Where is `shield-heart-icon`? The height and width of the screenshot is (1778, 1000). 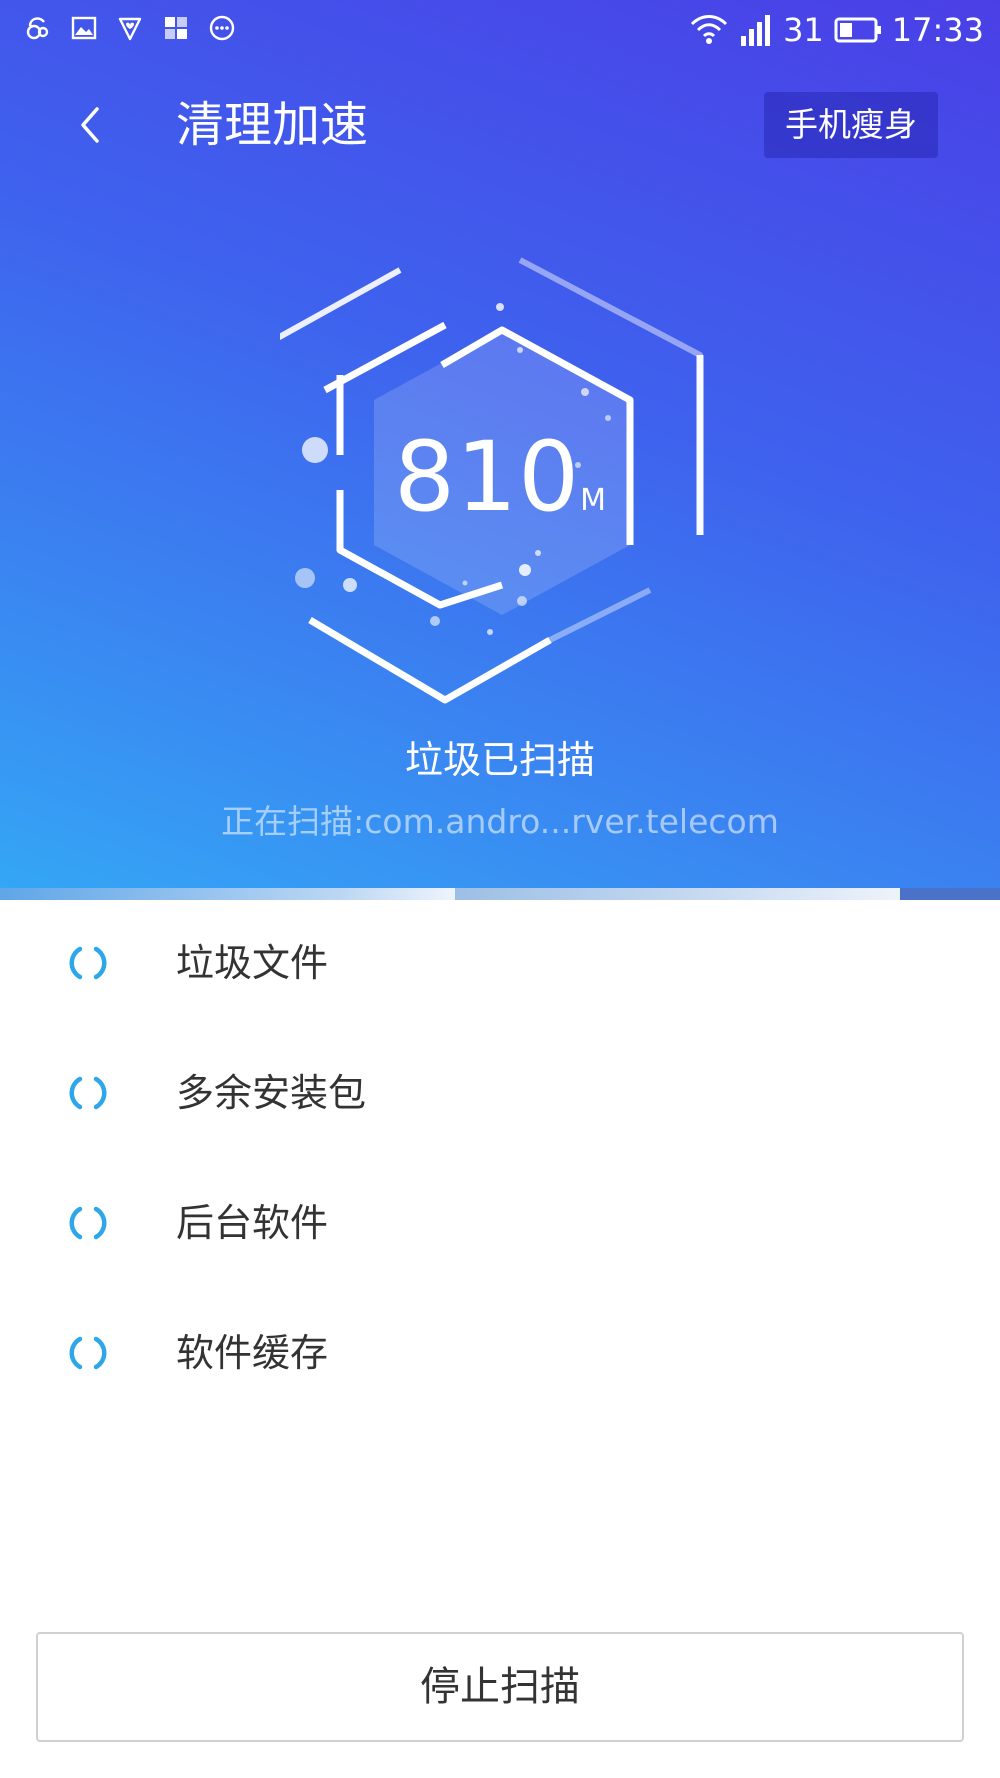 shield-heart-icon is located at coordinates (130, 29).